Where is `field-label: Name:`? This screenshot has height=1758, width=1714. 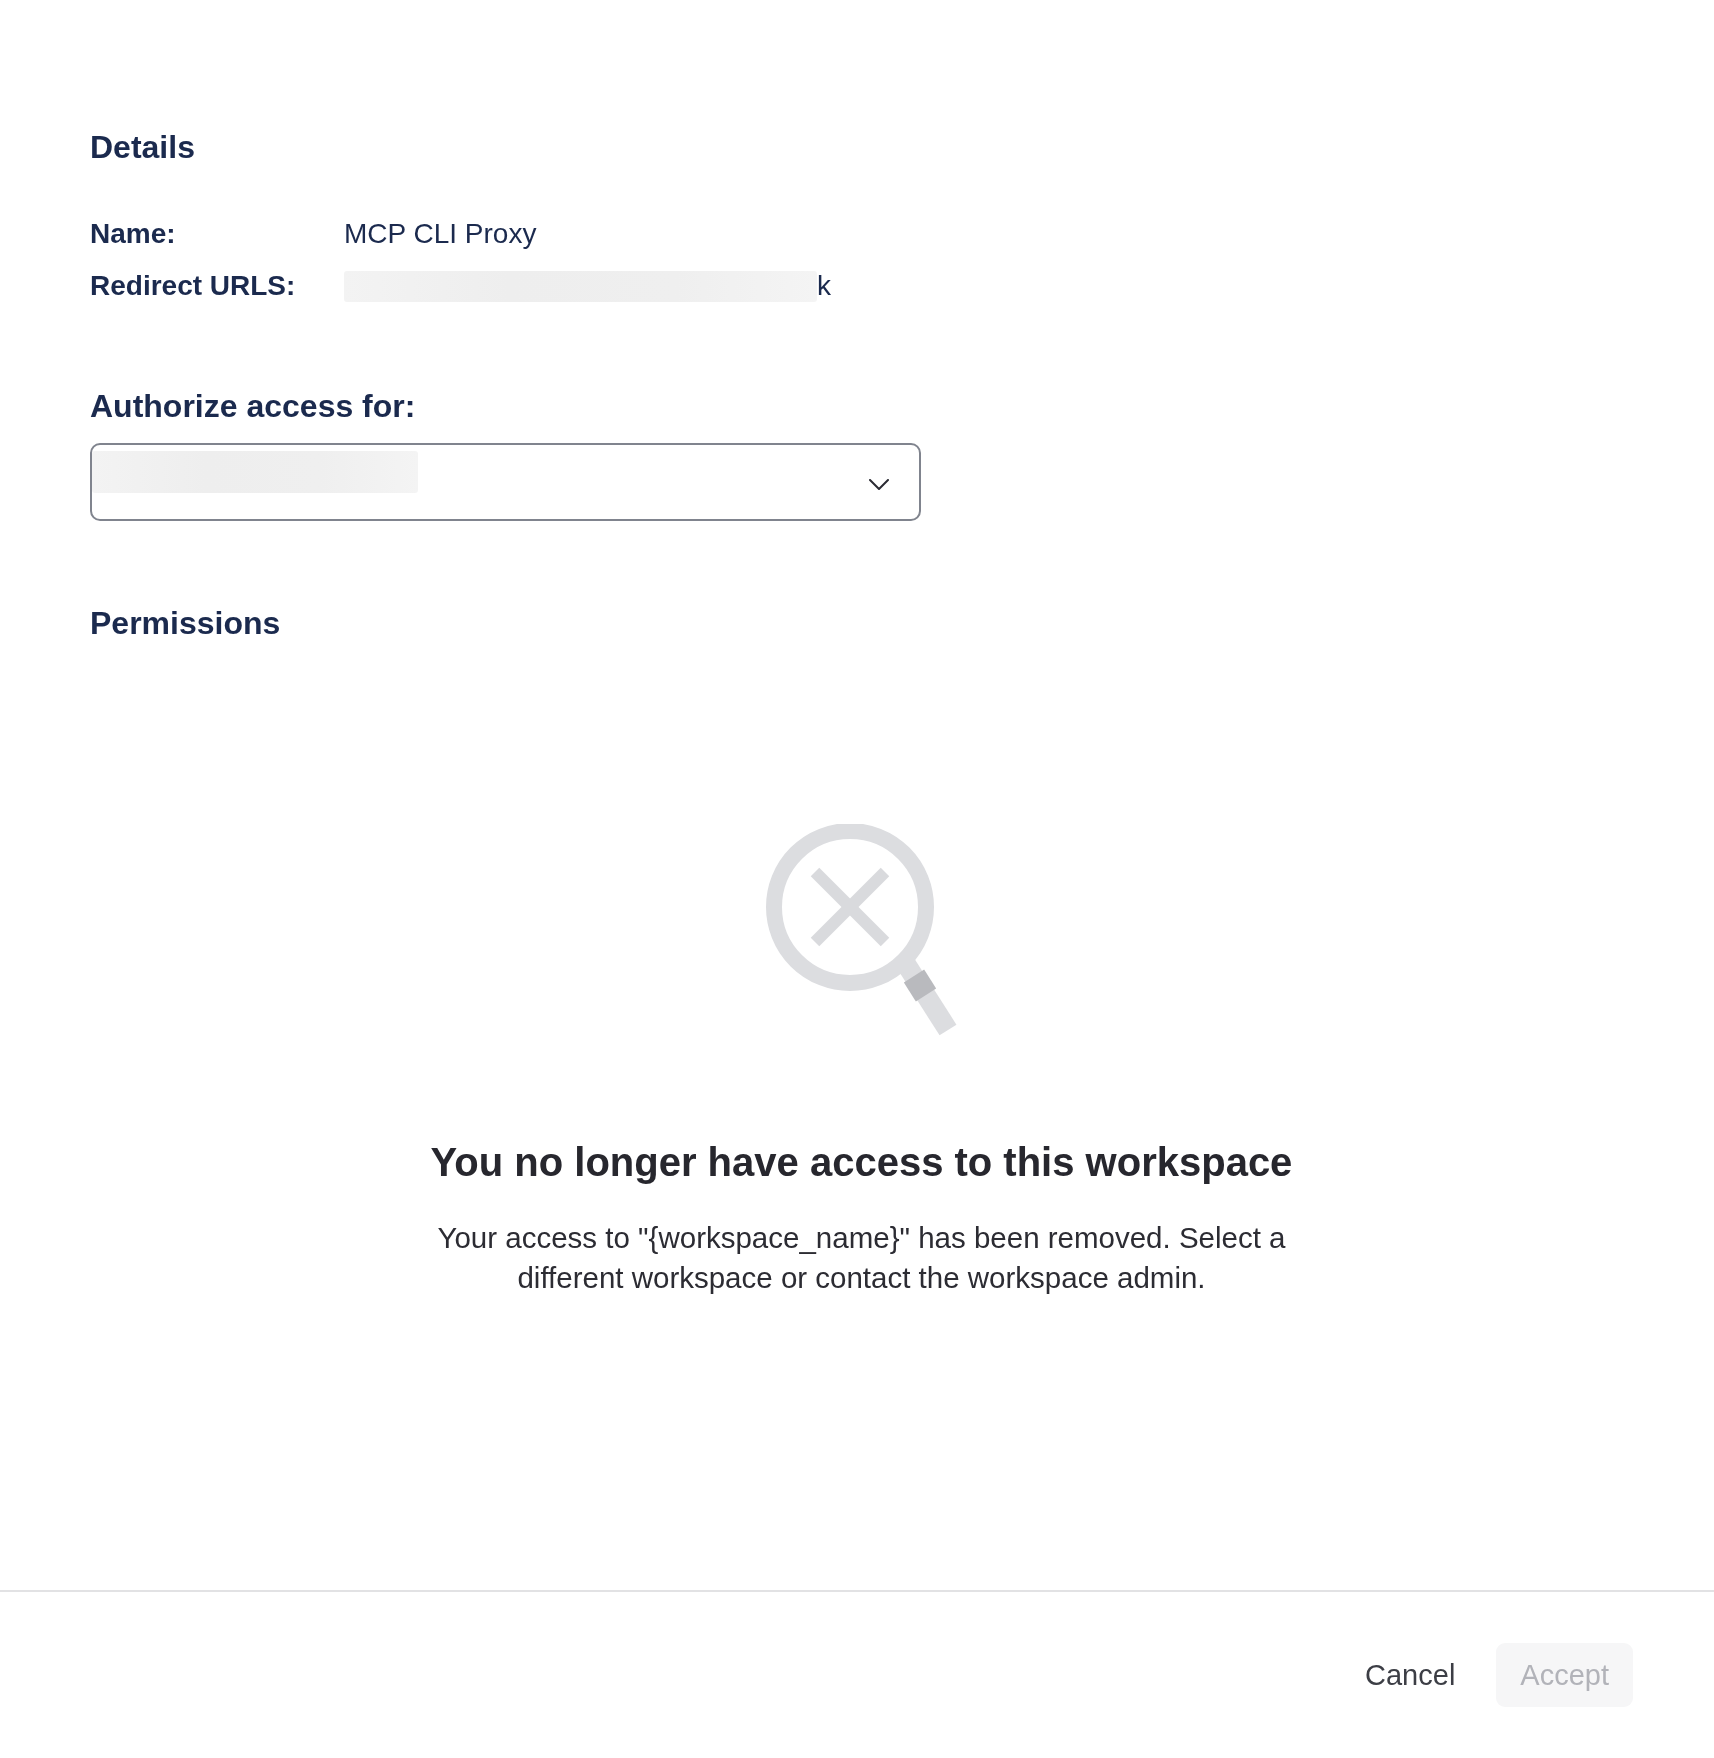 field-label: Name: is located at coordinates (133, 234).